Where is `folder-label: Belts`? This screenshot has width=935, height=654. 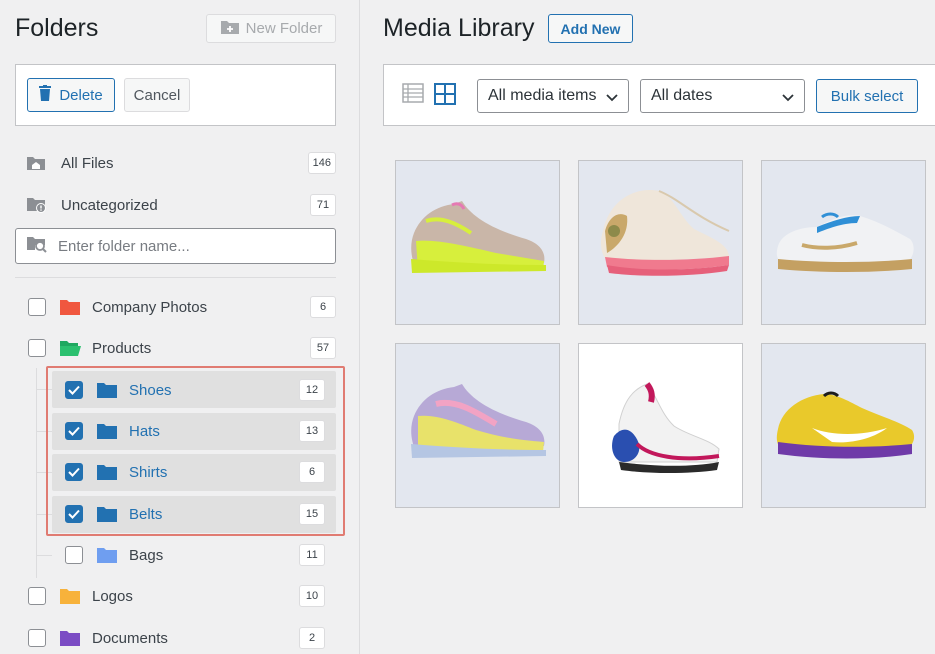
folder-label: Belts is located at coordinates (146, 514).